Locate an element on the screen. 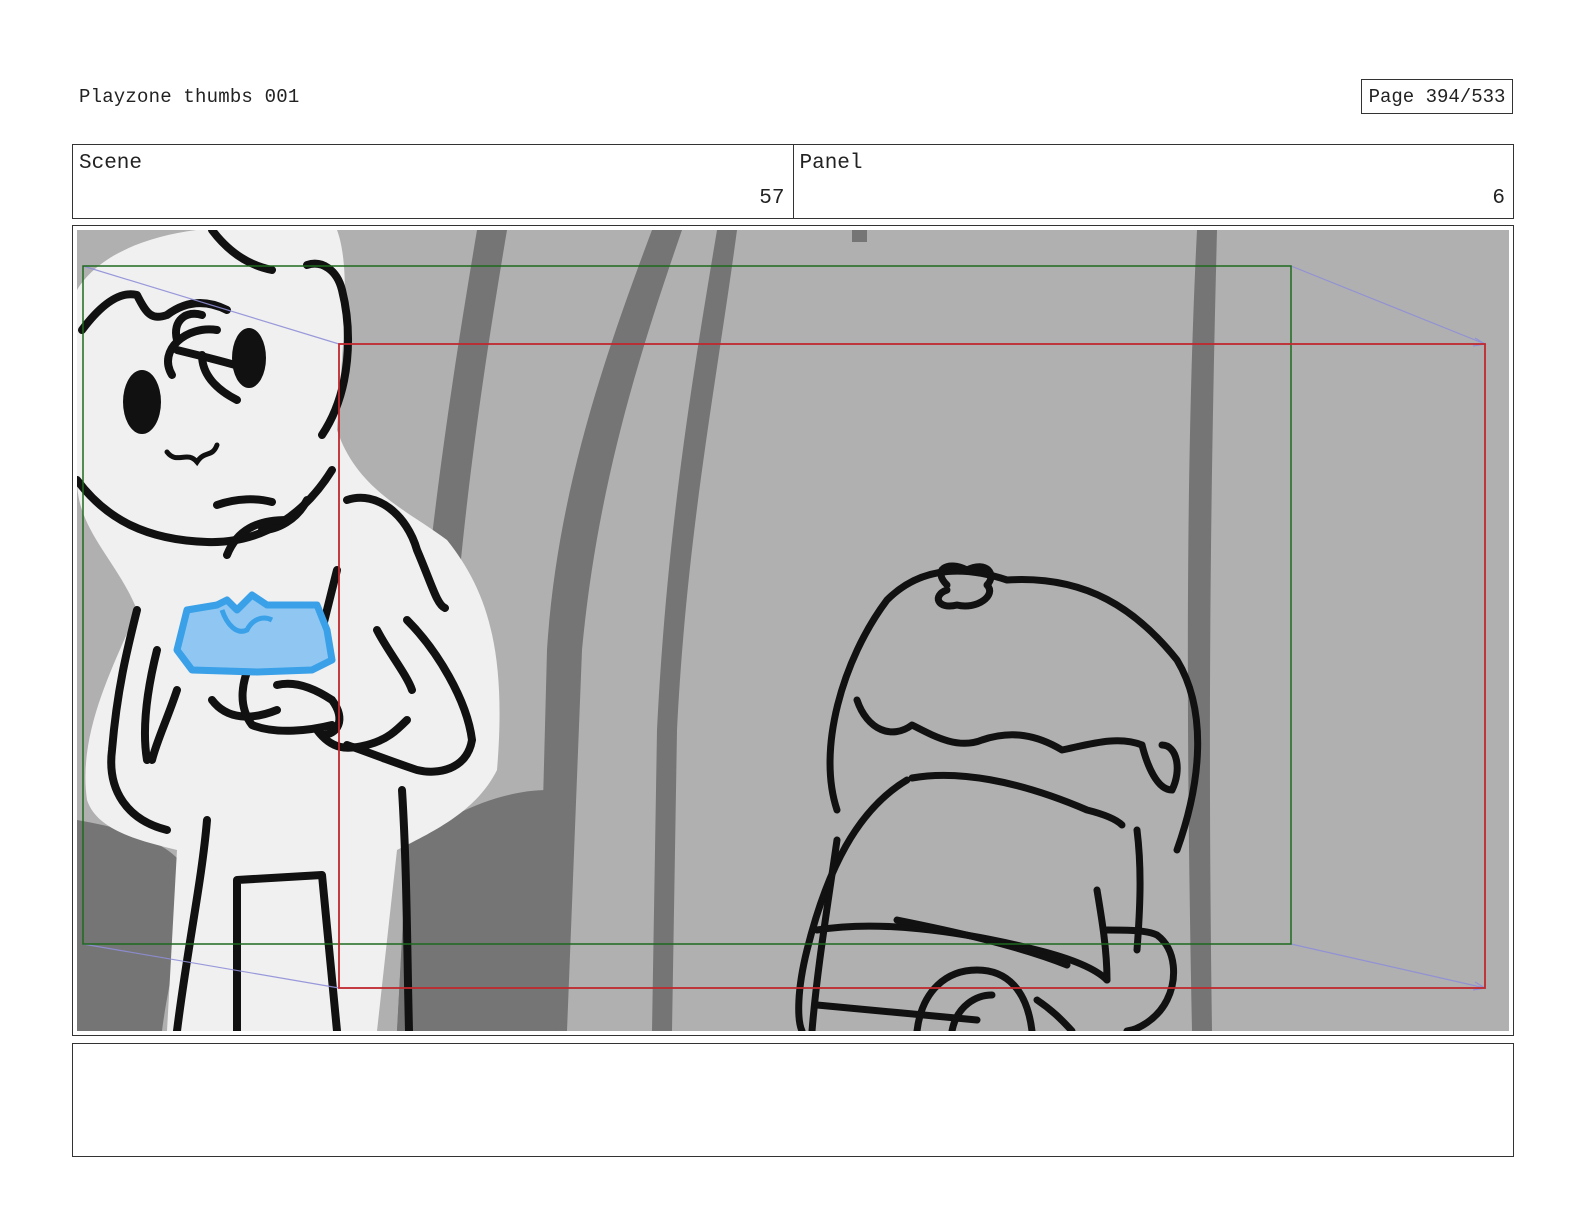 The image size is (1584, 1224). scene-cell: Scene 57 is located at coordinates (433, 181).